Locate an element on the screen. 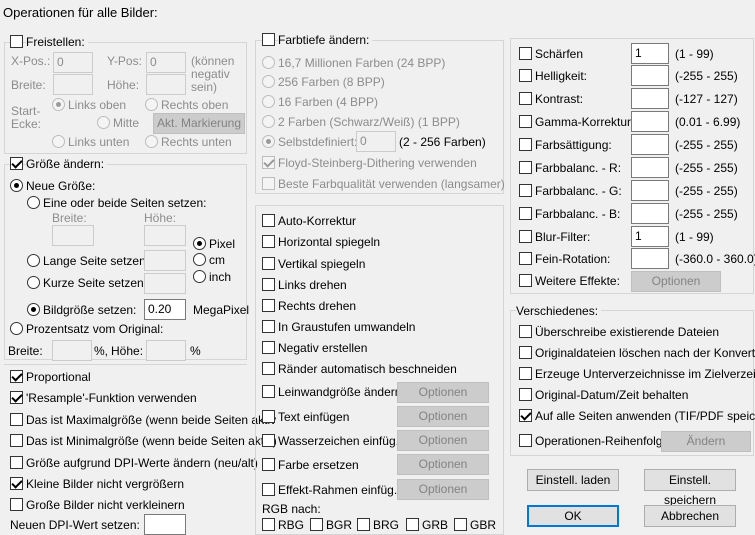 The image size is (755, 535). balance-g-checkbox is located at coordinates (525, 190).